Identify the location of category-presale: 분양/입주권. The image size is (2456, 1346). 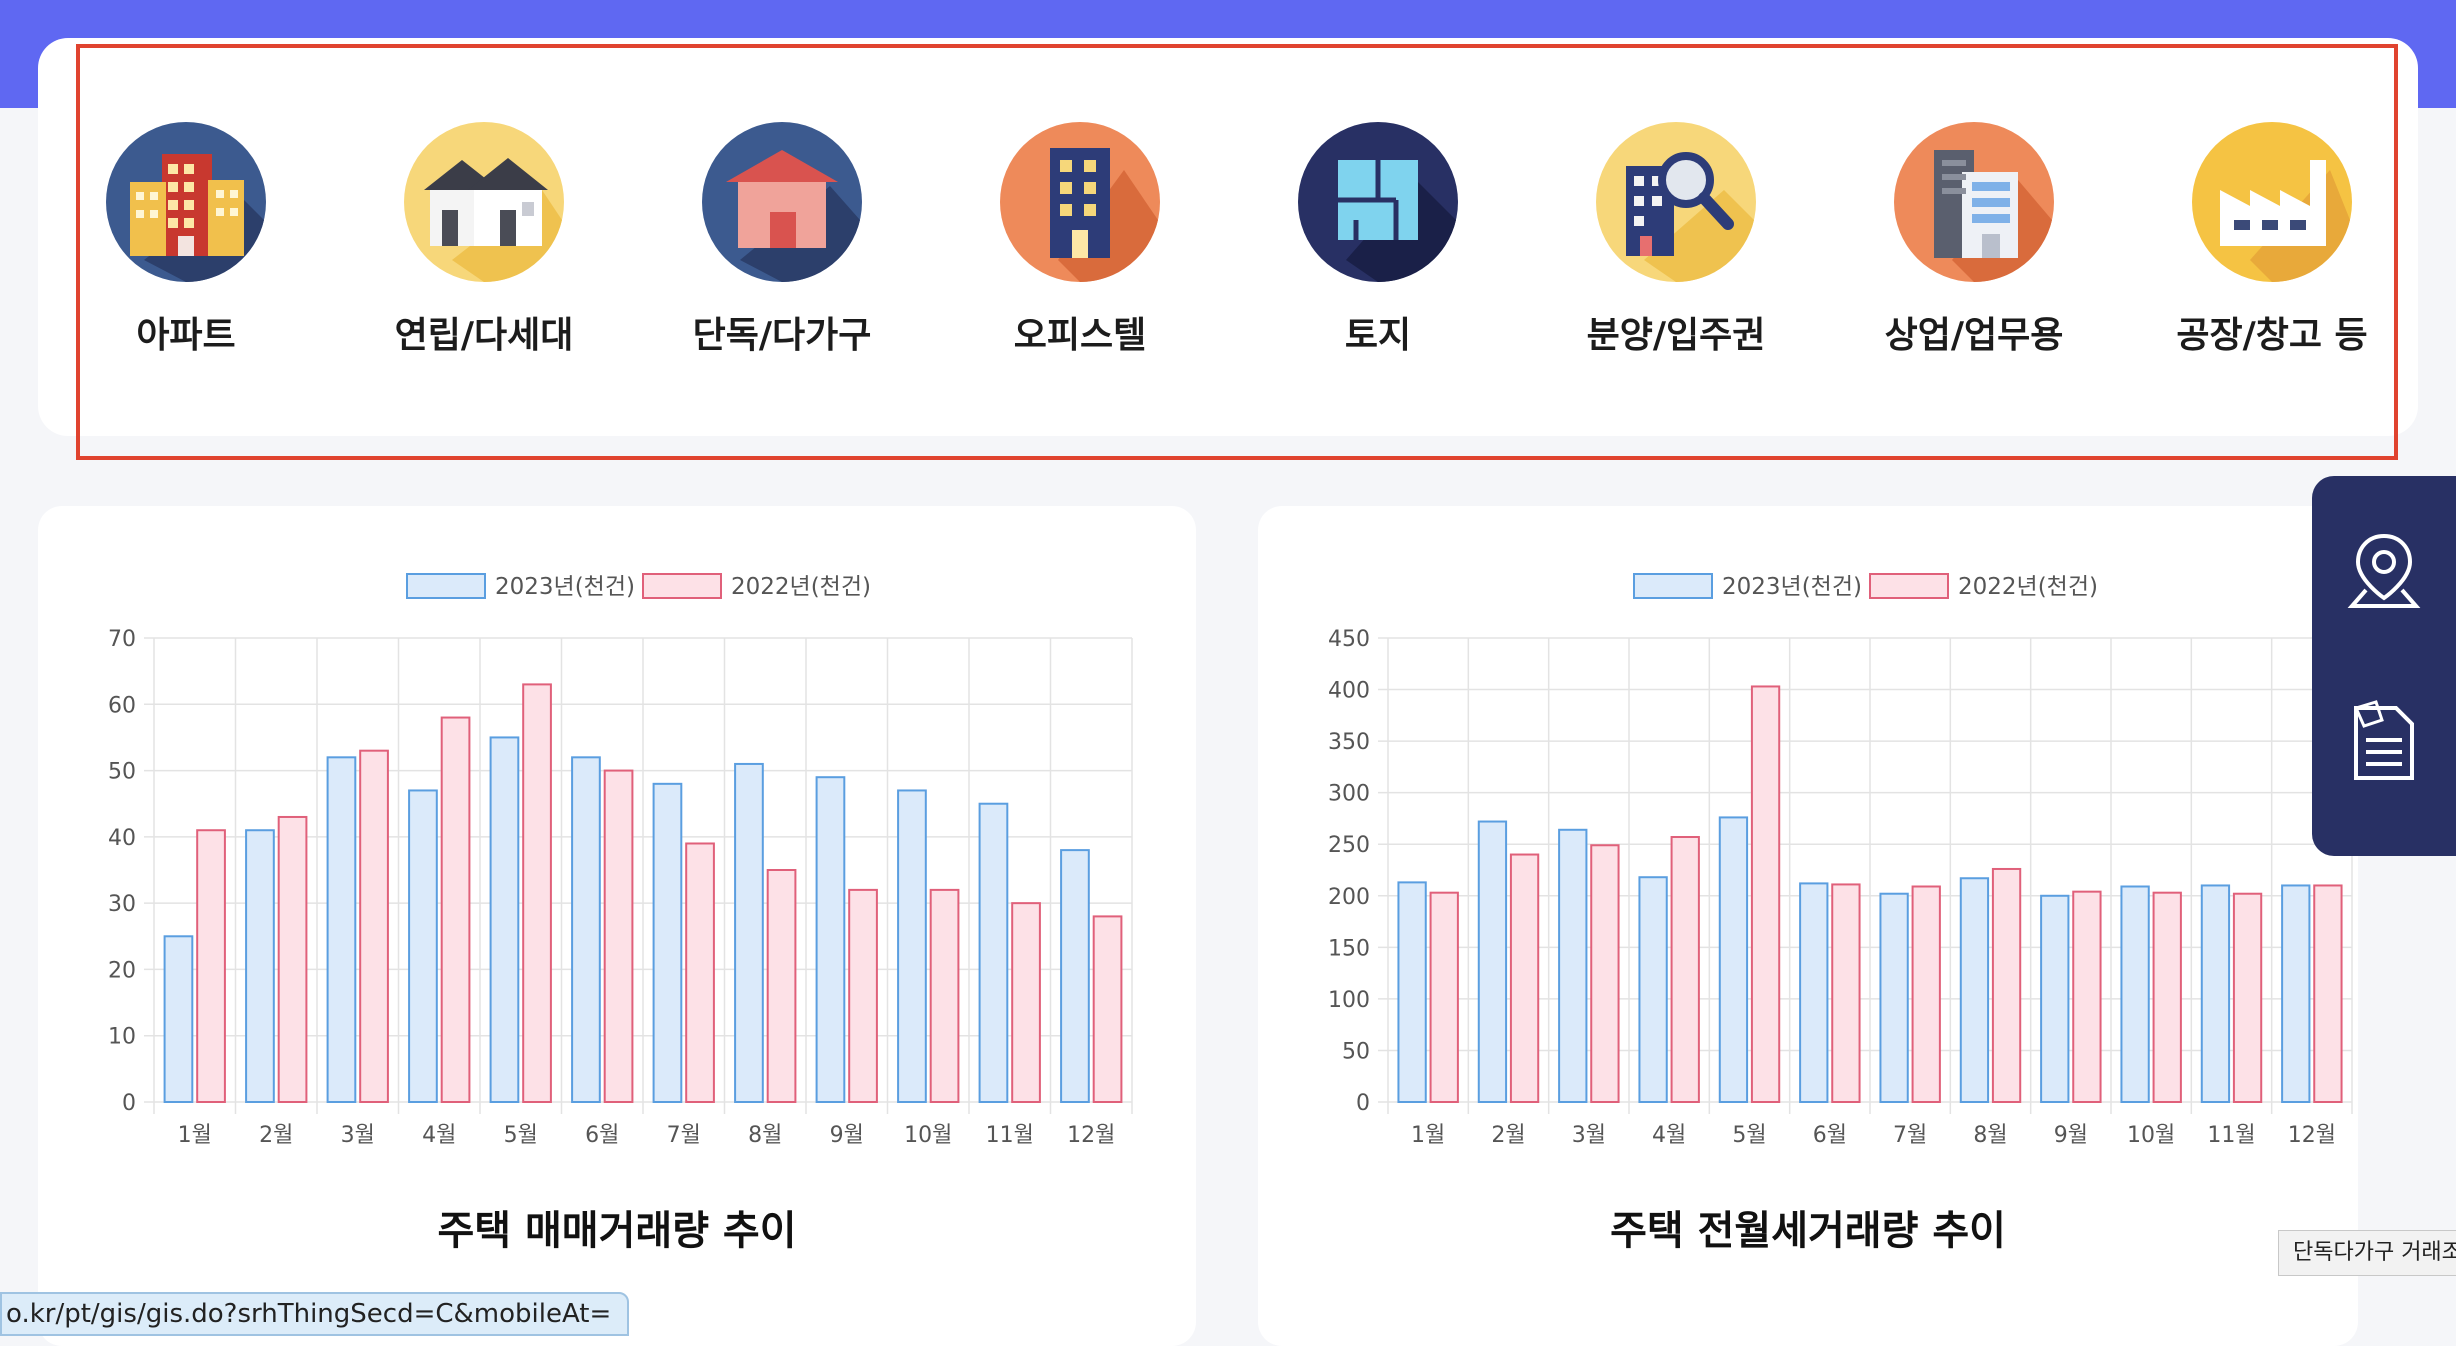
(1676, 240).